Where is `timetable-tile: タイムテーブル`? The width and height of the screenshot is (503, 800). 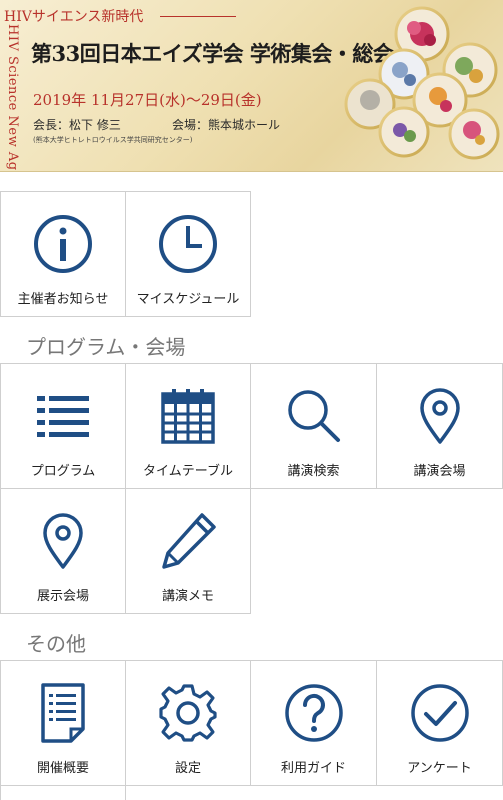
timetable-tile: タイムテーブル is located at coordinates (188, 426).